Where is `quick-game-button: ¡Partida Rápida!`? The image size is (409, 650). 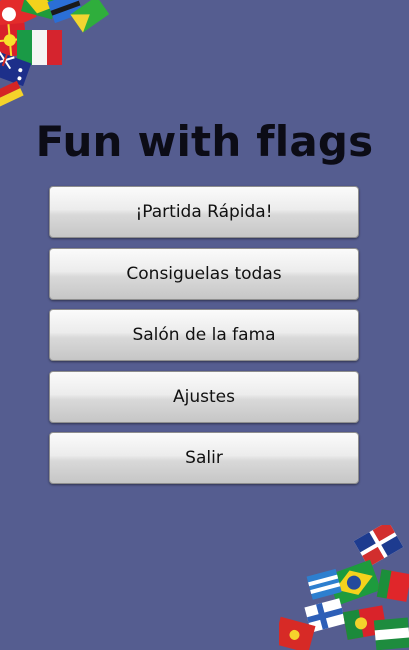 quick-game-button: ¡Partida Rápida! is located at coordinates (204, 212).